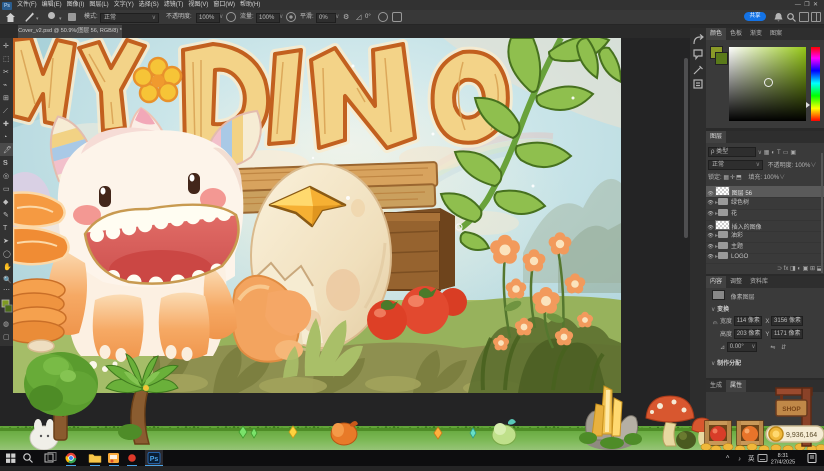  What do you see at coordinates (5, 163) in the screenshot?
I see `svg-text: 𝐒` at bounding box center [5, 163].